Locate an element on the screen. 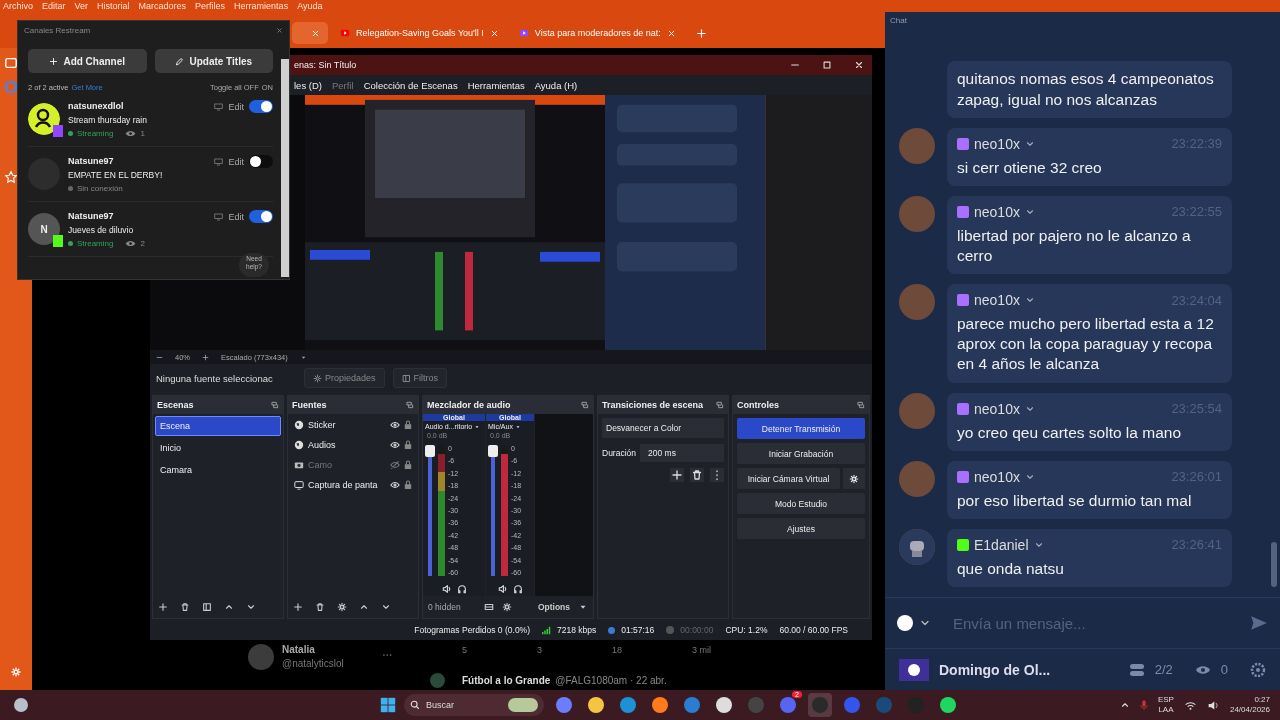  control-button: Ajustes is located at coordinates (801, 528).